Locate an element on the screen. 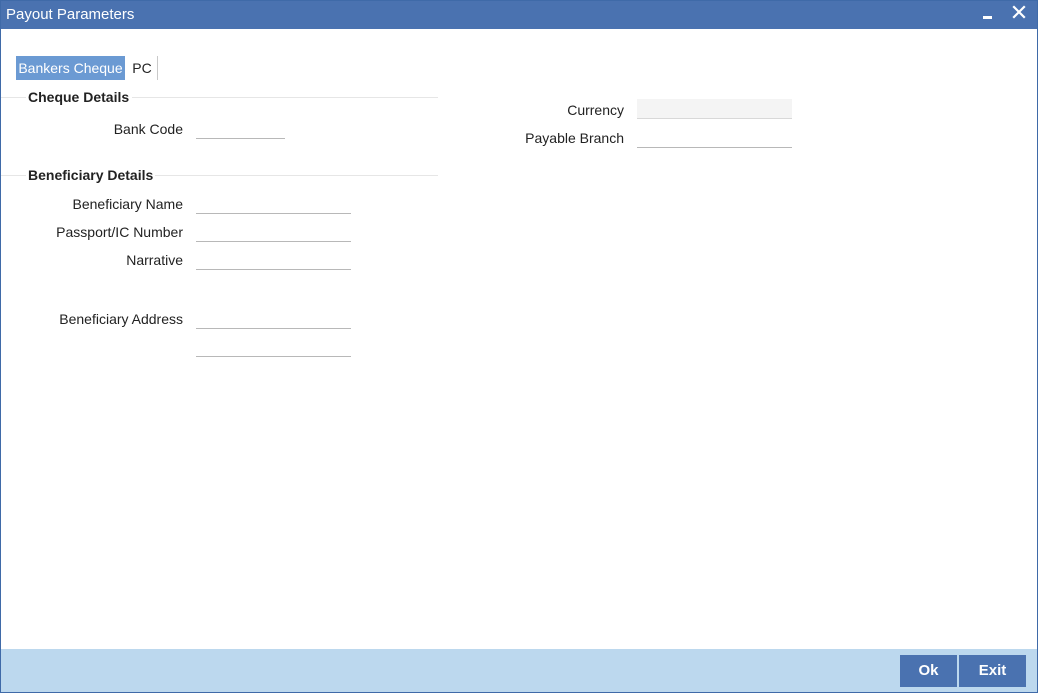 Image resolution: width=1038 pixels, height=693 pixels. footer-bar: Ok Exit is located at coordinates (519, 670).